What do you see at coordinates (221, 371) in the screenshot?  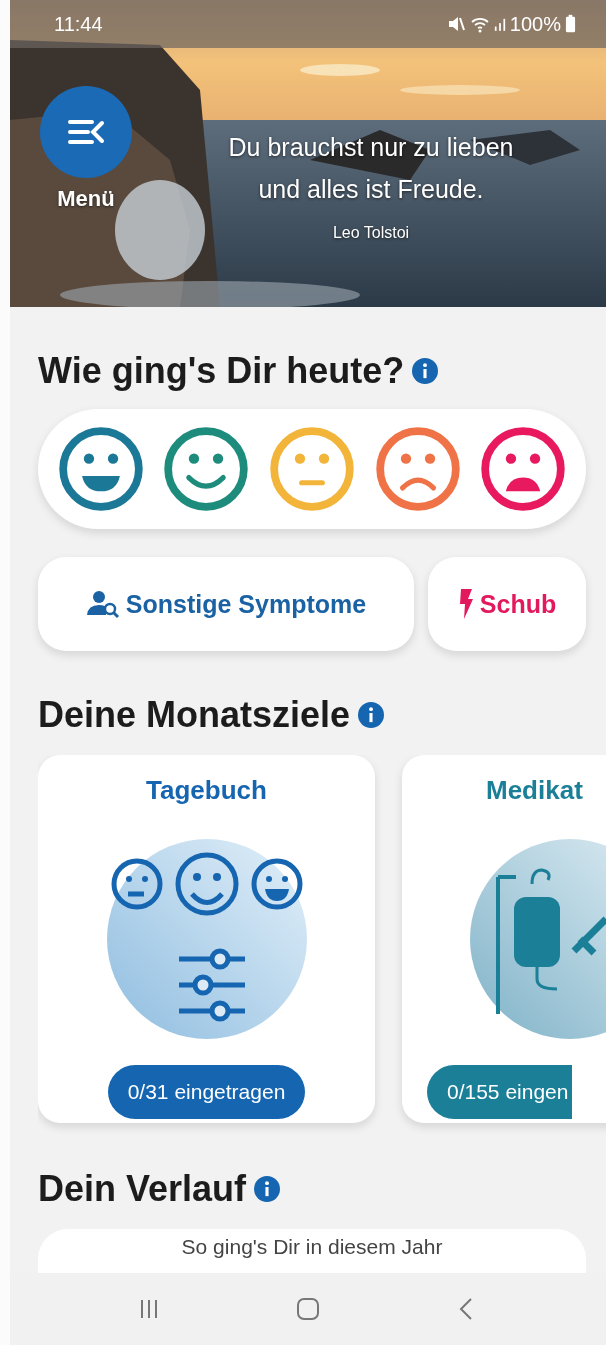 I see `section-title: Wie ging's Dir heute?` at bounding box center [221, 371].